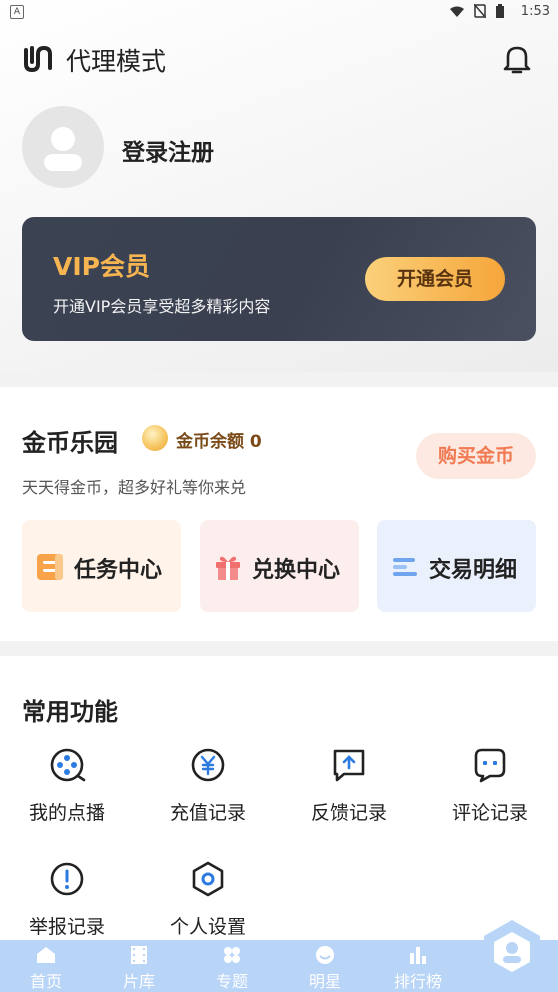  Describe the element at coordinates (208, 765) in the screenshot. I see `yen-icon` at that location.